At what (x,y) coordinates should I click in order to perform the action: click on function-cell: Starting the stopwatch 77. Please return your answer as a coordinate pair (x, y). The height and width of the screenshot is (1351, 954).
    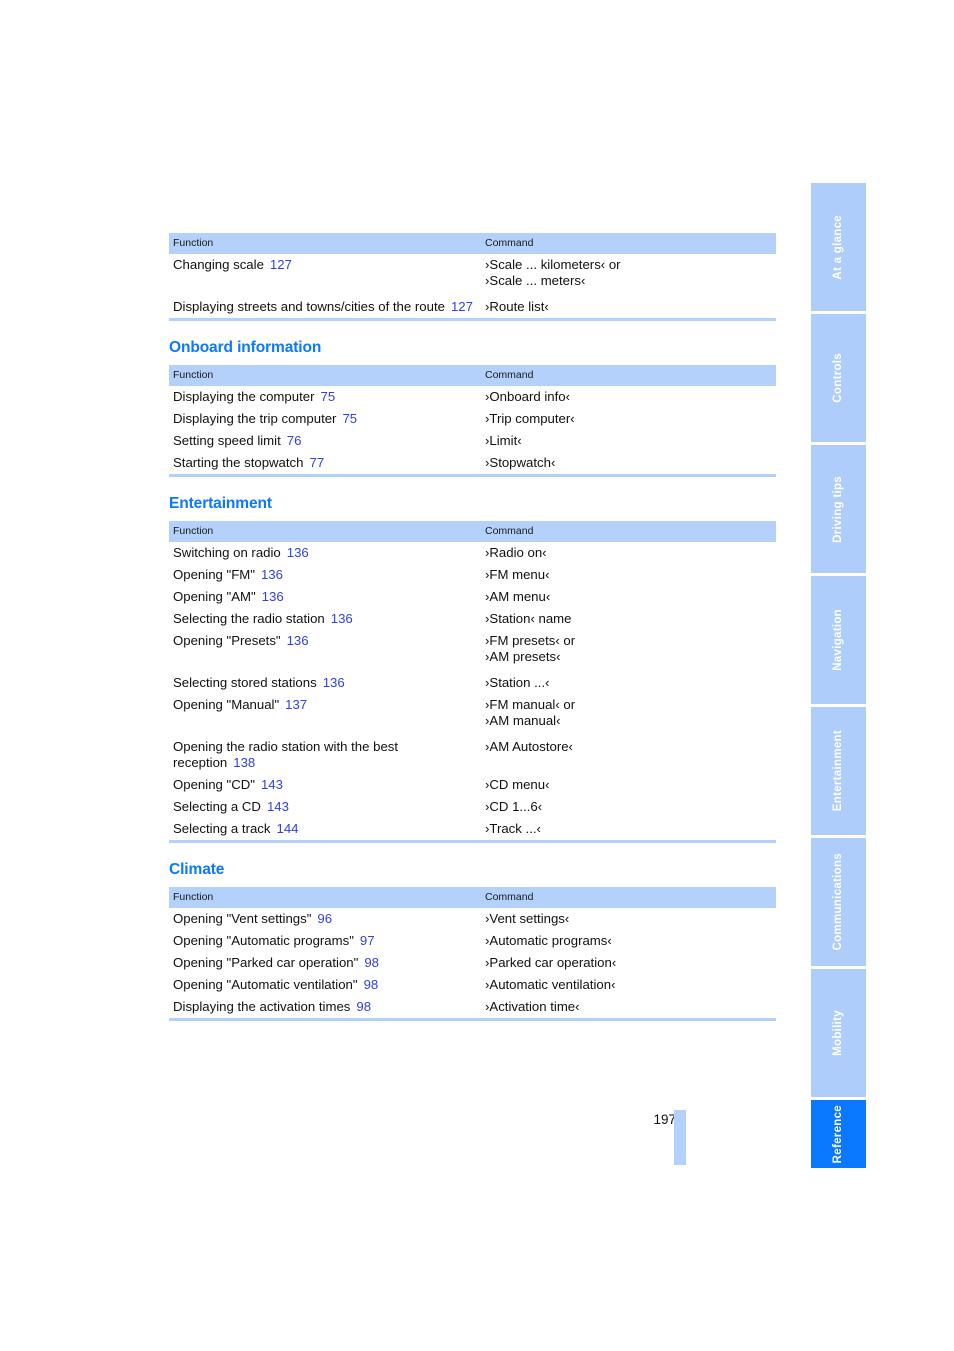
    Looking at the image, I should click on (325, 463).